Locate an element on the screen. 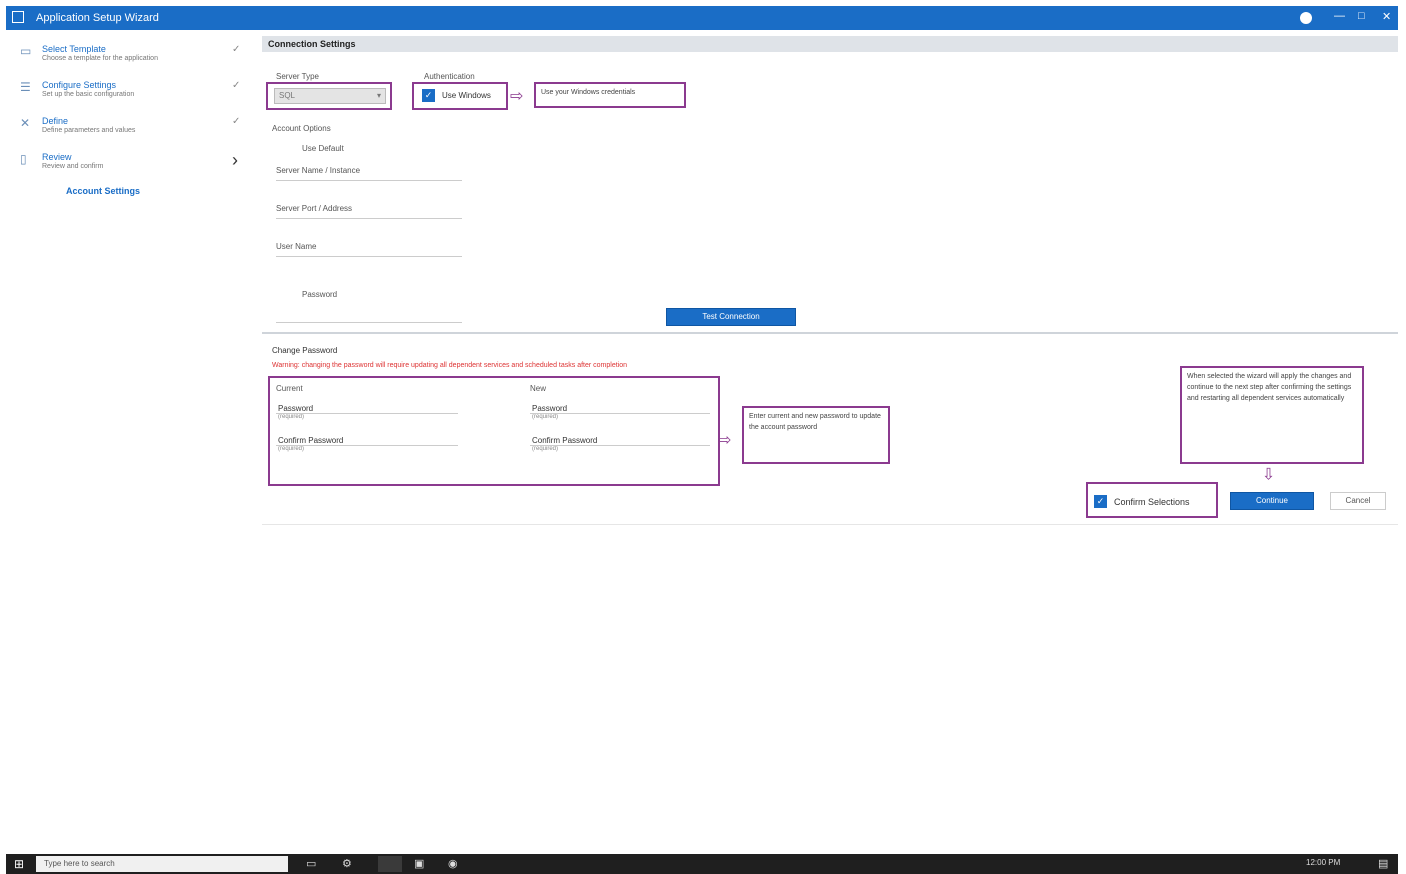 This screenshot has width=1406, height=874. new-password-input is located at coordinates (620, 413).